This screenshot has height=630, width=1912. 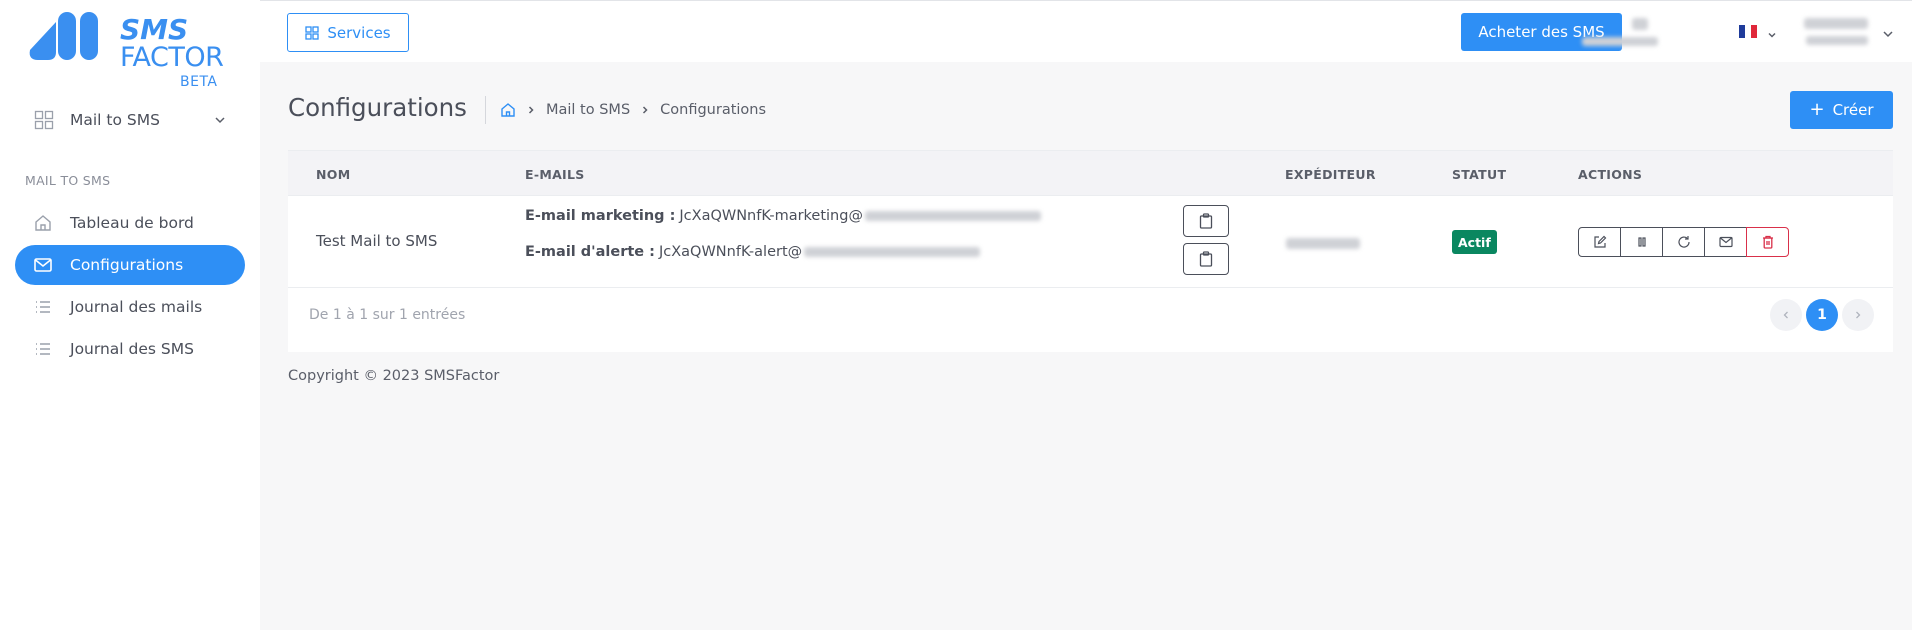 I want to click on logo-line1: SMS, so click(x=154, y=29).